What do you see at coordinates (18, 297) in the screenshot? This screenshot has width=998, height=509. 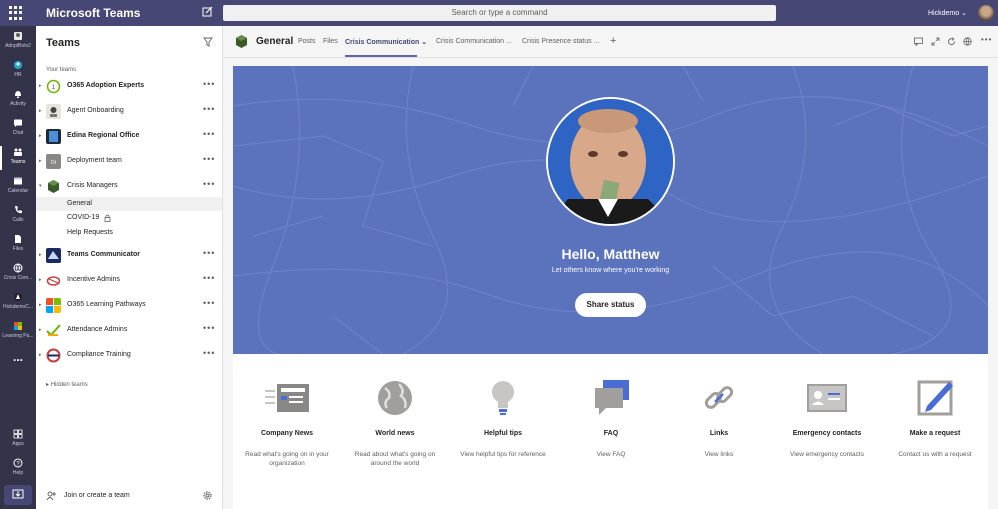 I see `app-icon` at bounding box center [18, 297].